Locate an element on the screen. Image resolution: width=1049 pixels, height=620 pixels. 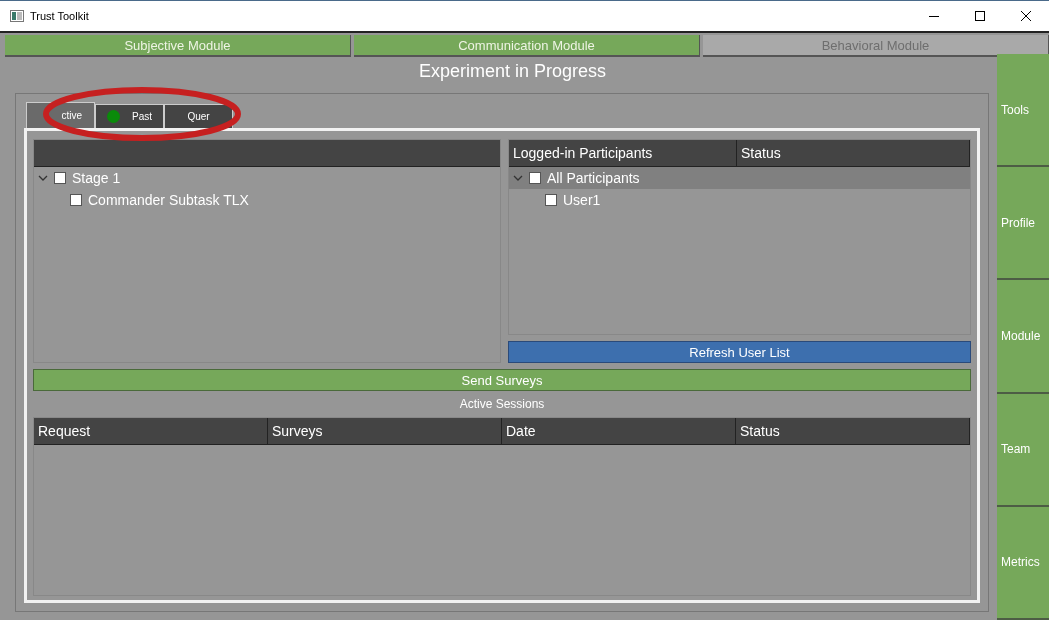
status-dot-icon is located at coordinates (113, 116).